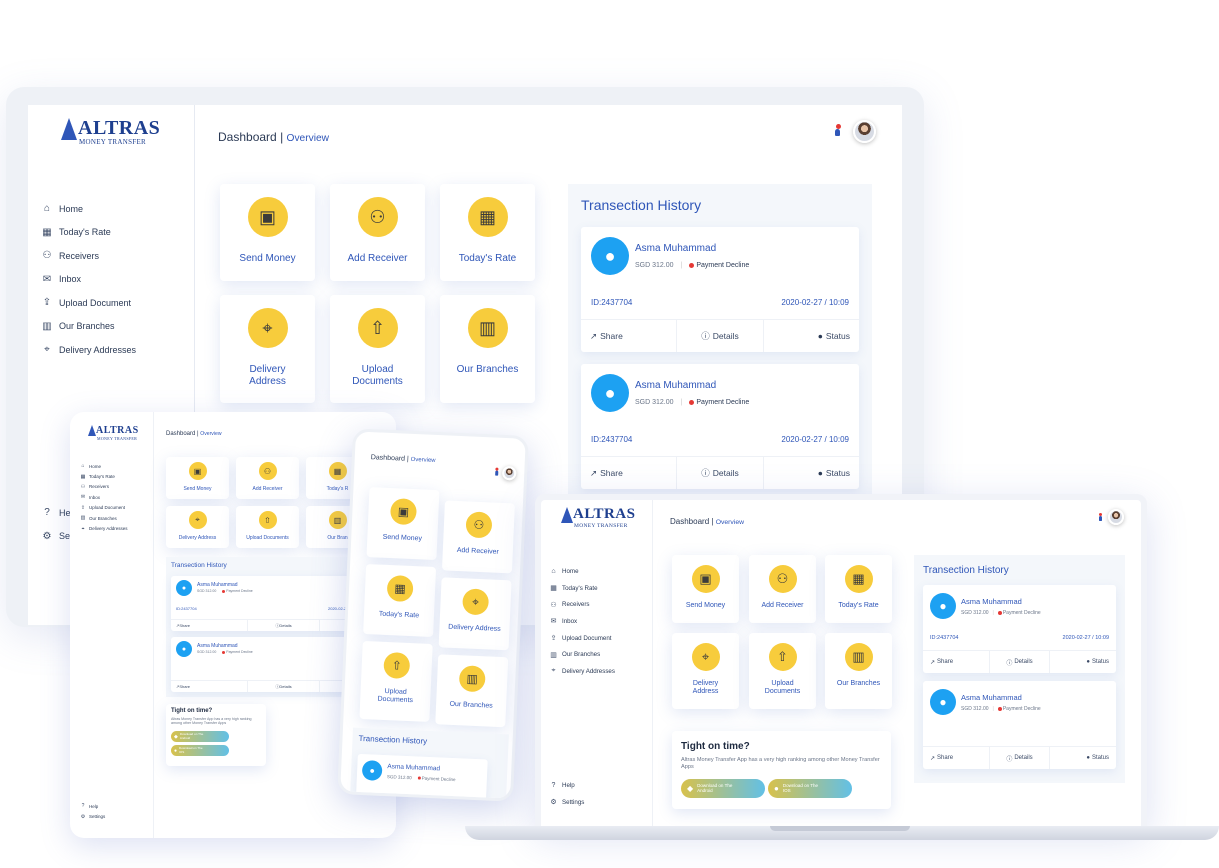  Describe the element at coordinates (553, 571) in the screenshot. I see `home-icon: ⌂` at that location.